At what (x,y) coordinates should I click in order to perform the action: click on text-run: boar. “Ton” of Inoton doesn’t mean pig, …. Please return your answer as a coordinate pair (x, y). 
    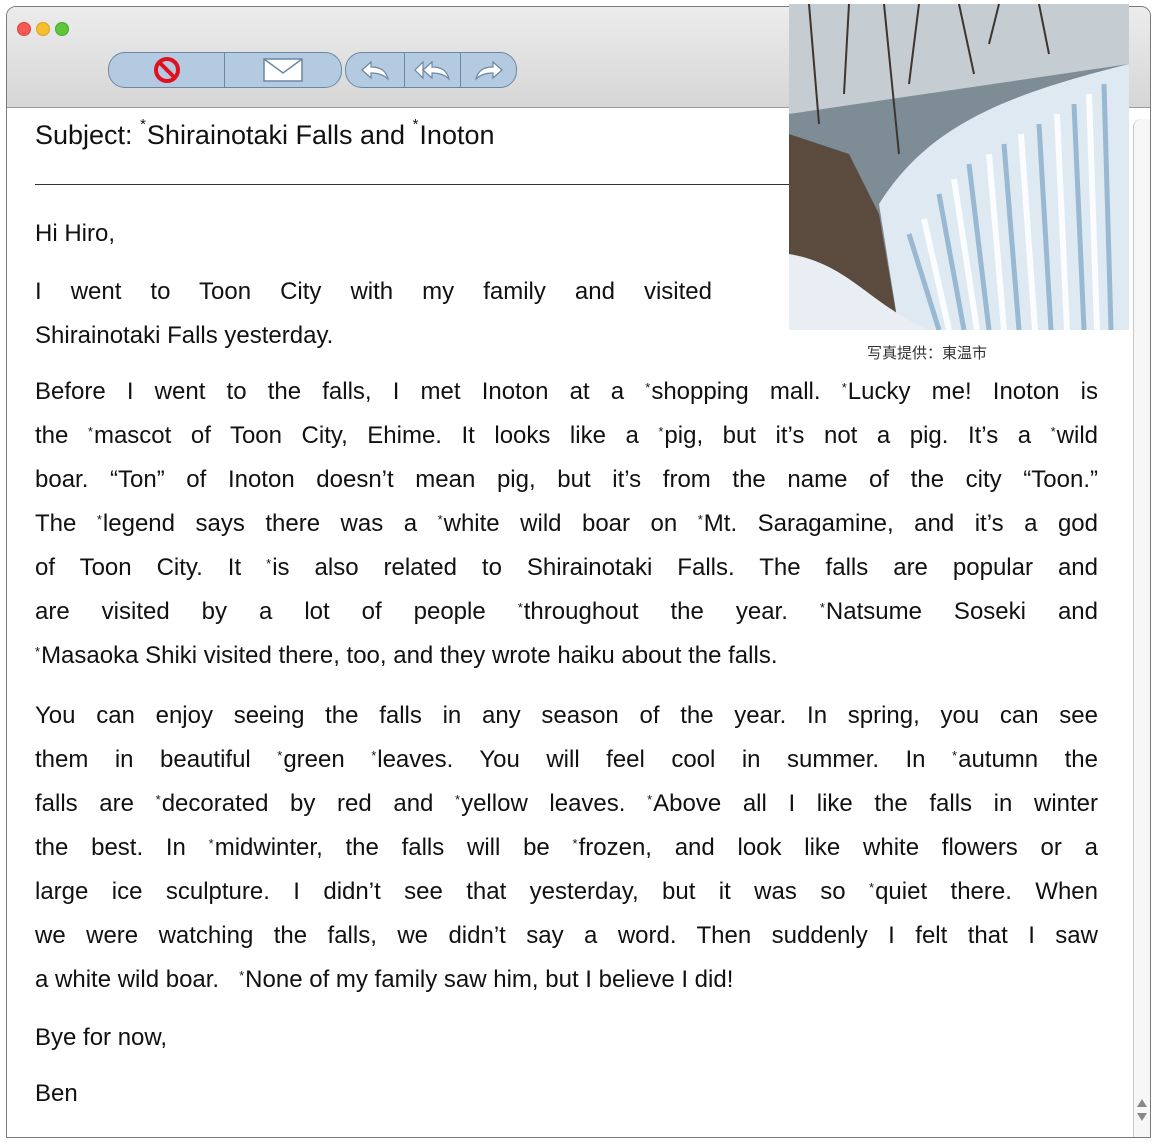
    Looking at the image, I should click on (566, 479).